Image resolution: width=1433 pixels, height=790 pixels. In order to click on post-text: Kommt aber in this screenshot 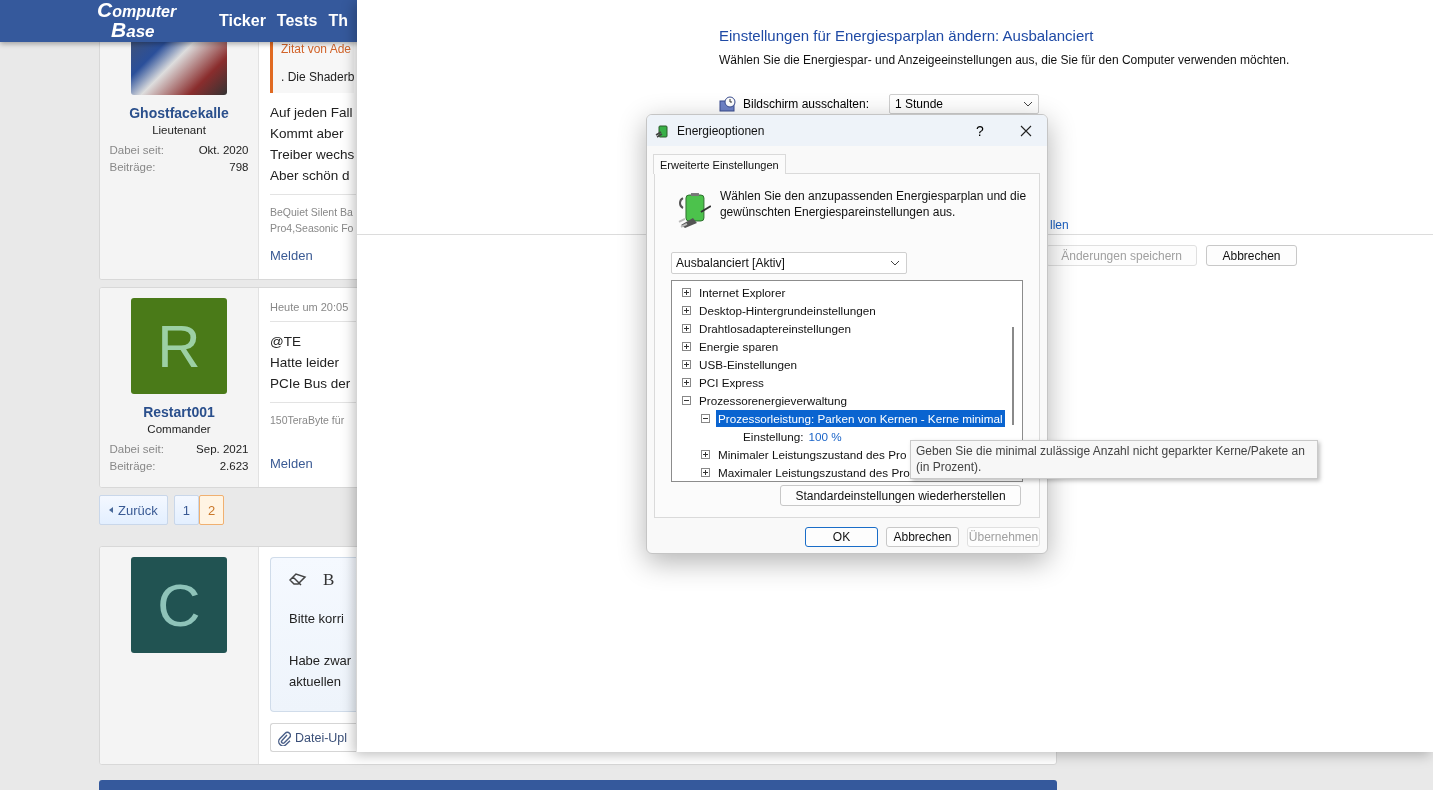, I will do `click(307, 134)`.